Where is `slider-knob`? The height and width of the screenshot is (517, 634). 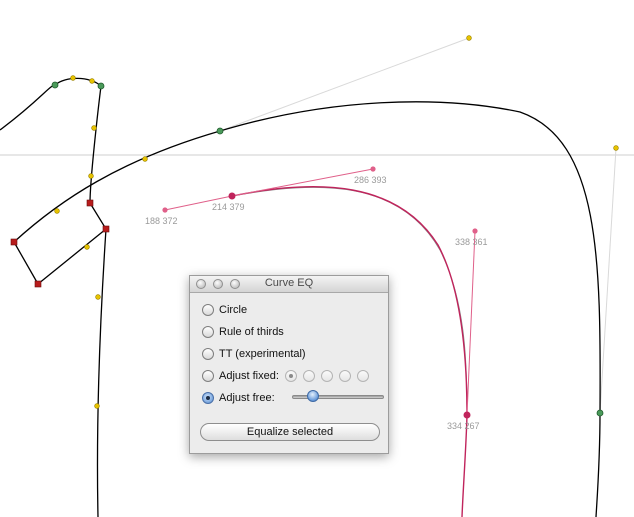
slider-knob is located at coordinates (313, 396).